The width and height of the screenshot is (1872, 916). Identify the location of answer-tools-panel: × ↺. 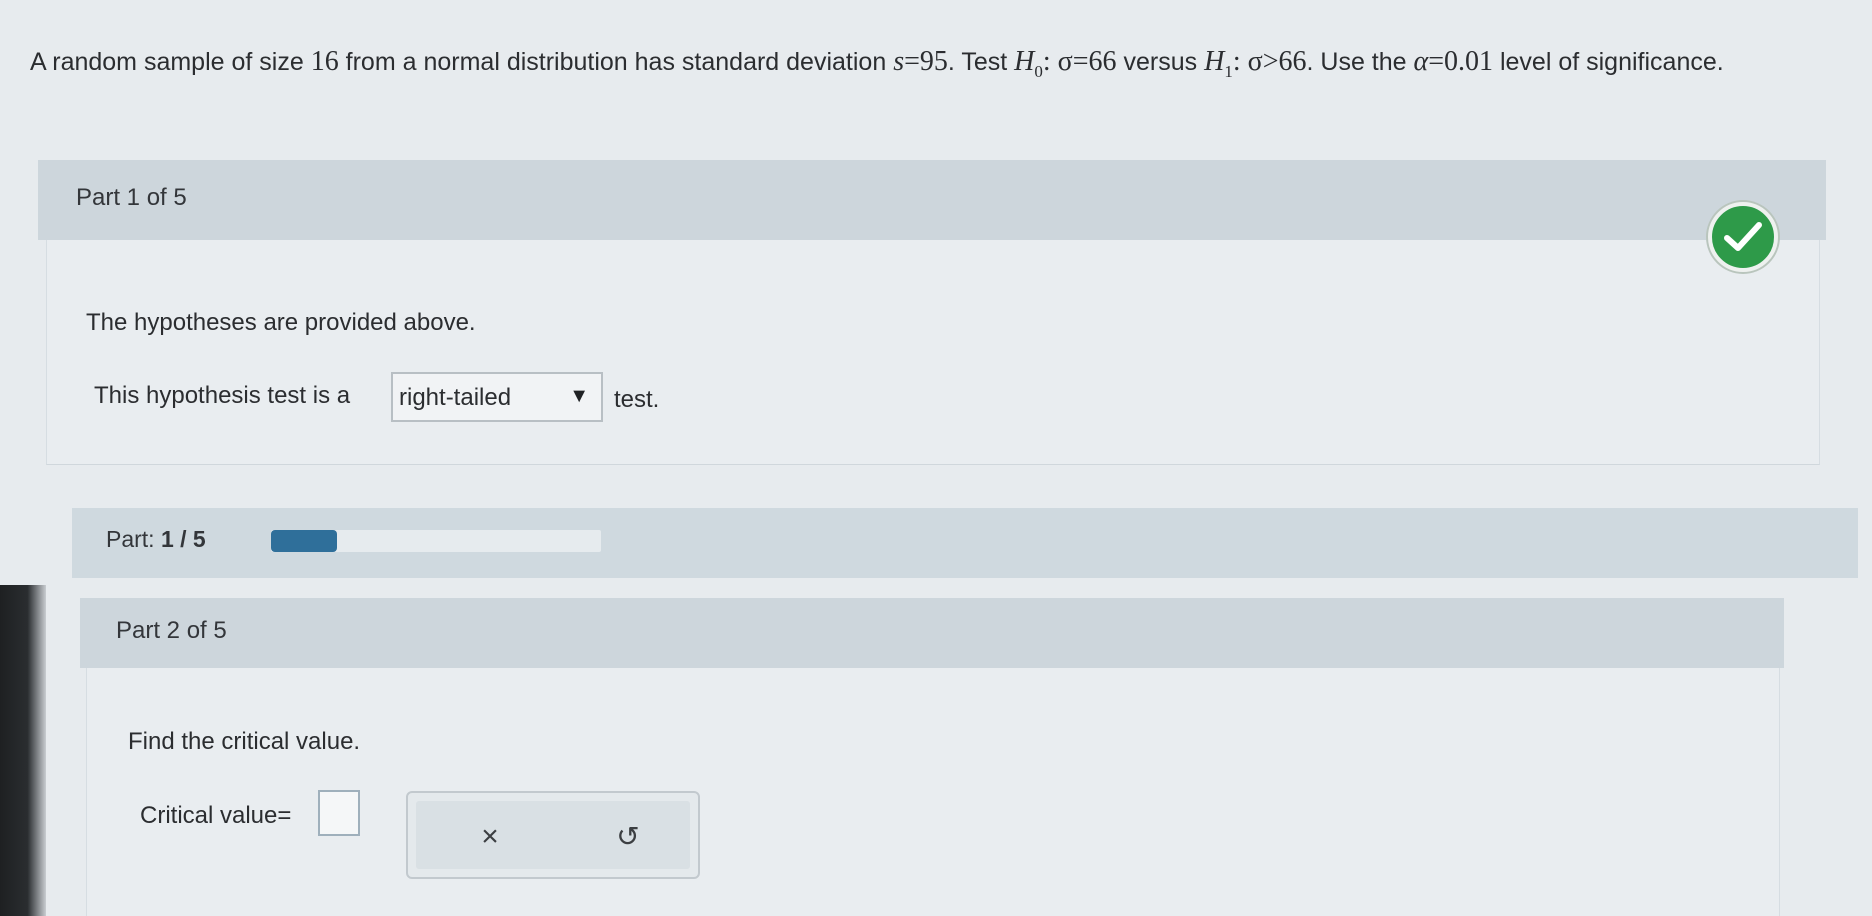
(553, 835).